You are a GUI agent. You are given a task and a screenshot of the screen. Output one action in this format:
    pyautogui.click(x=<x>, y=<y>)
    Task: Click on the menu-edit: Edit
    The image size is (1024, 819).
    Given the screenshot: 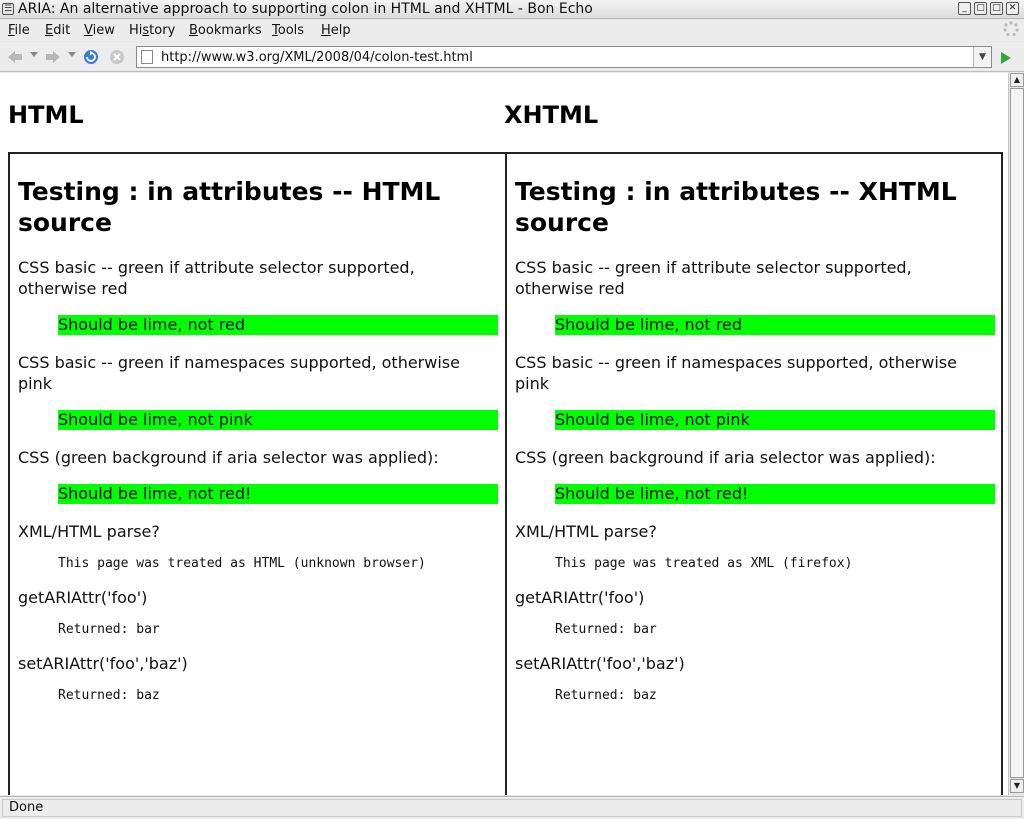 What is the action you would take?
    pyautogui.click(x=57, y=30)
    